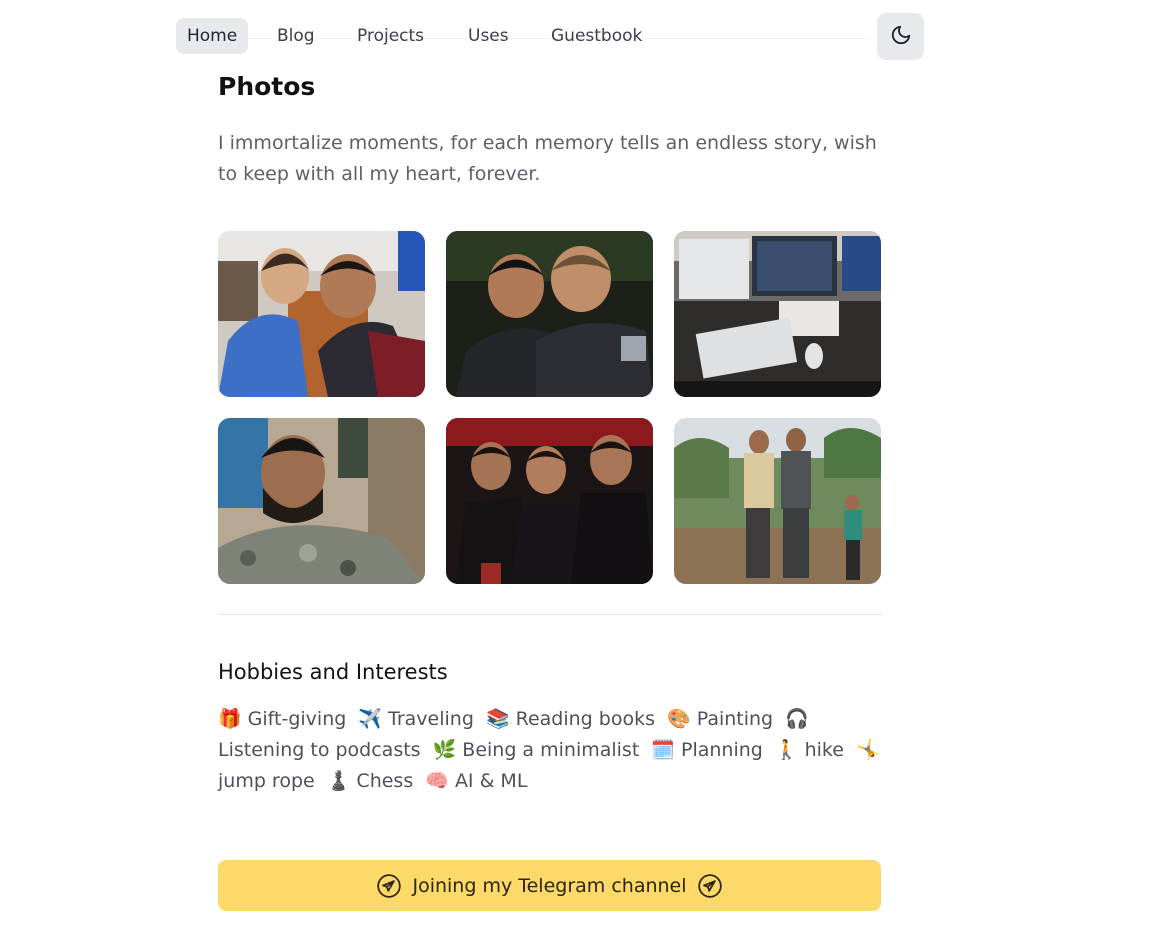 This screenshot has width=1152, height=940. I want to click on top-nav: Home Blog Projects Uses Guestbook, so click(550, 37).